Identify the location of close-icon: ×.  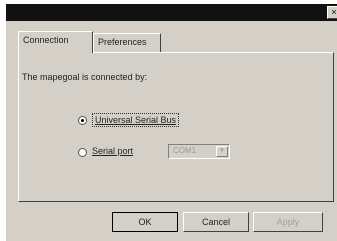
(334, 12).